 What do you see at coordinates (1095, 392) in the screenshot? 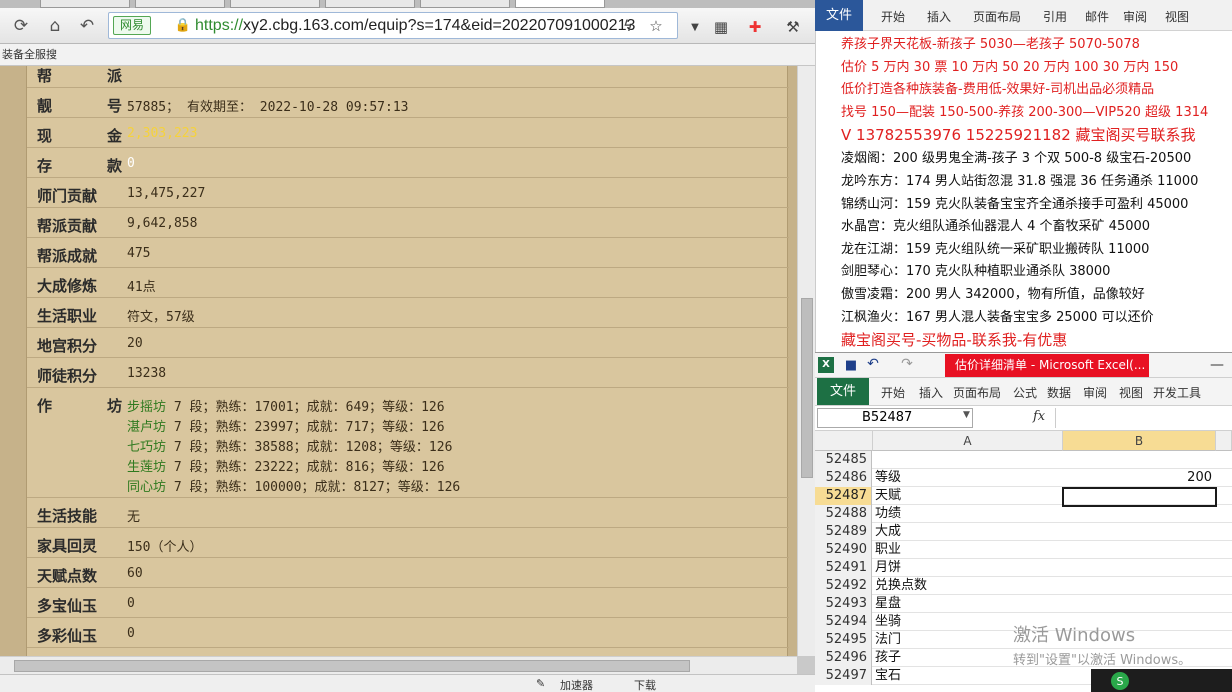
I see `excel-tab: 审阅` at bounding box center [1095, 392].